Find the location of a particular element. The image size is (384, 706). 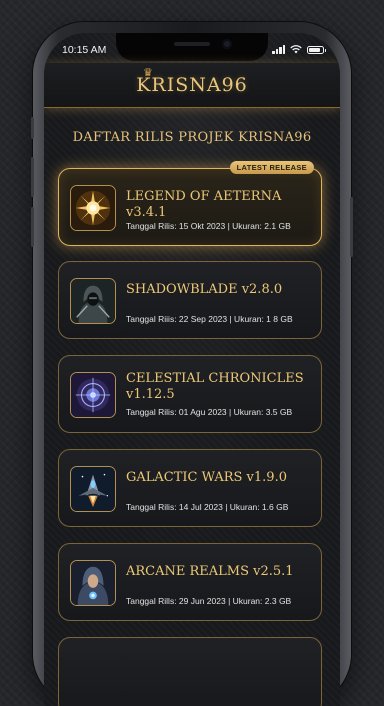

release-title: ARCANE REALMS v2.5.1 is located at coordinates (210, 571).